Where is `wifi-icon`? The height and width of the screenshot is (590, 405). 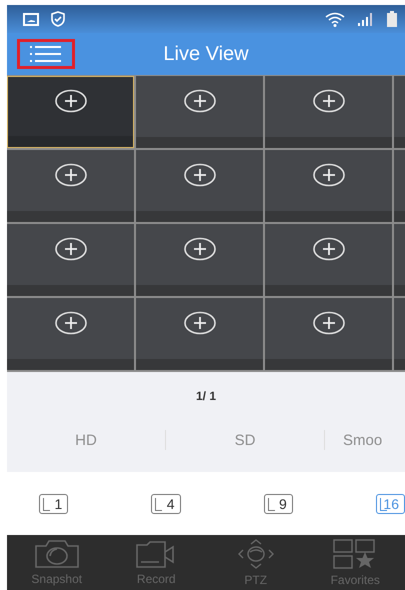 wifi-icon is located at coordinates (335, 19).